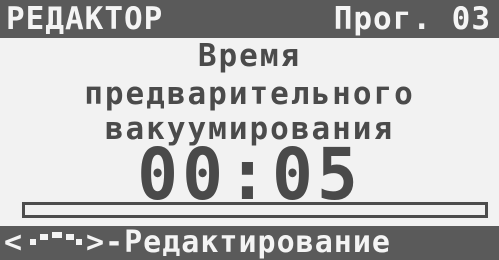 This screenshot has width=499, height=260. Describe the element at coordinates (238, 242) in the screenshot. I see `footer-action-label: >-Редактирование` at that location.